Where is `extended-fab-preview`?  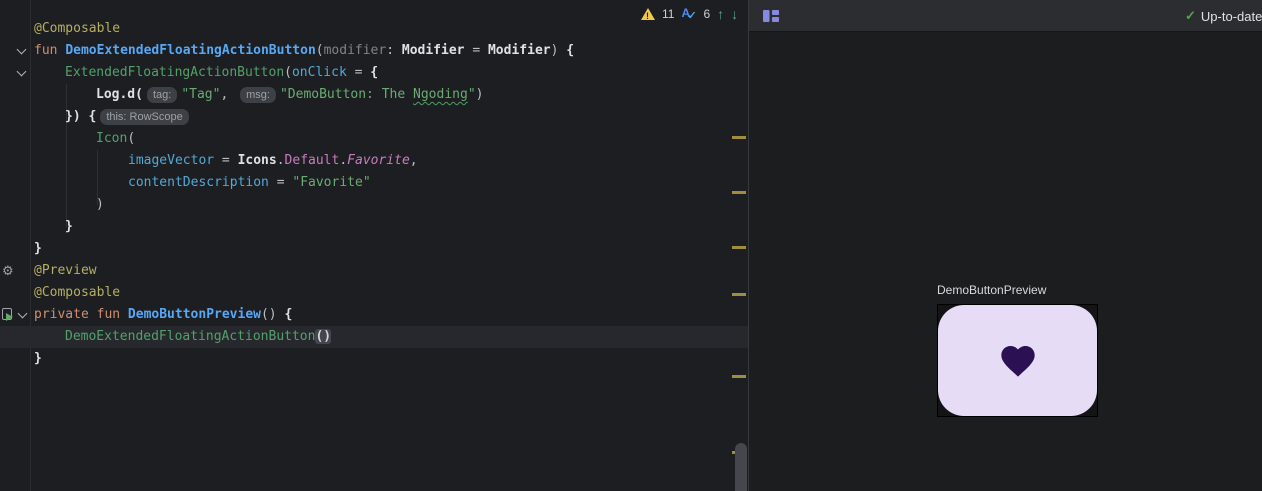
extended-fab-preview is located at coordinates (1017, 360).